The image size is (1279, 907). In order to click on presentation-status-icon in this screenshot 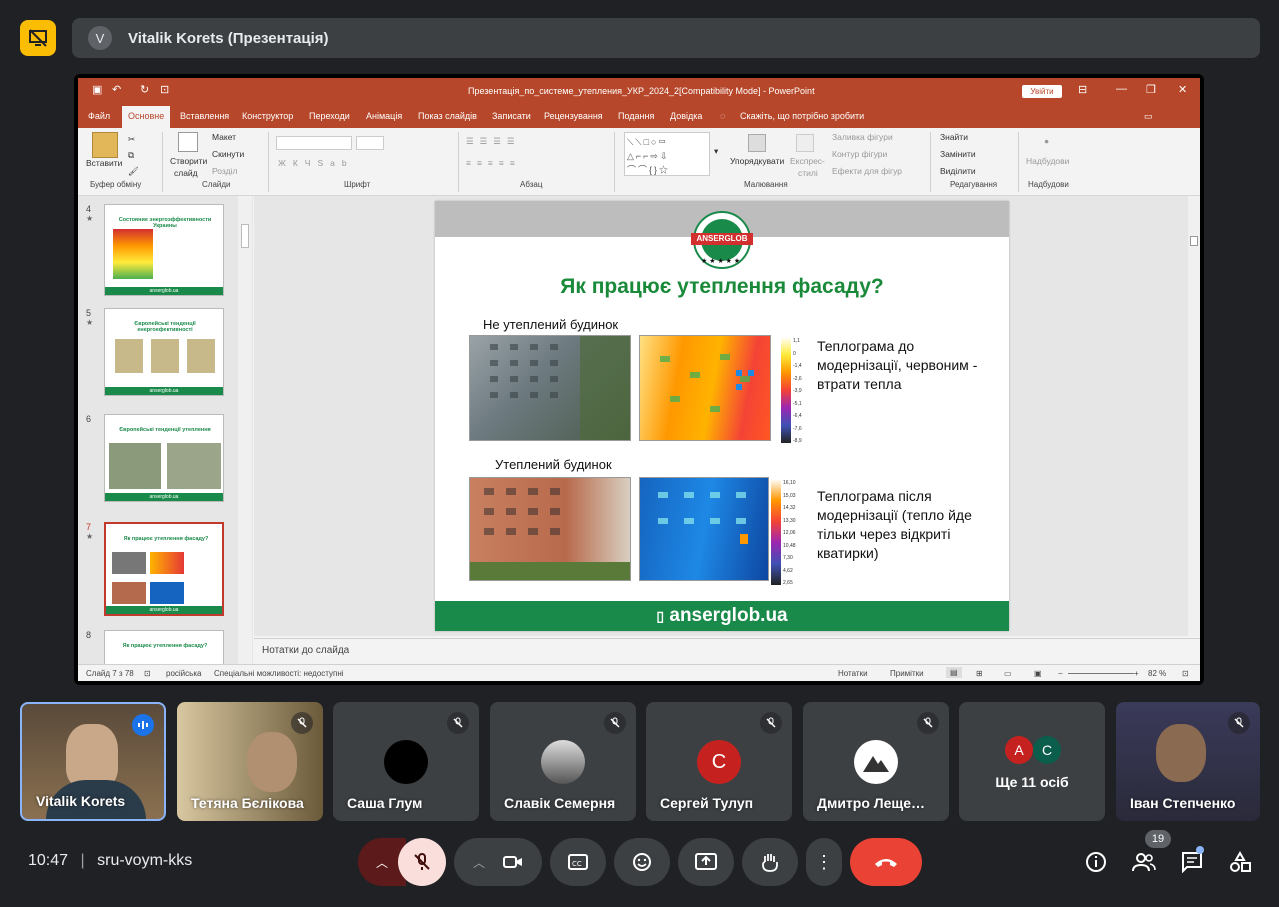, I will do `click(38, 38)`.